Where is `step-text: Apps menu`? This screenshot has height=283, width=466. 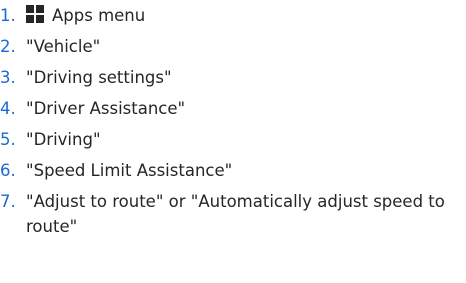 step-text: Apps menu is located at coordinates (99, 15).